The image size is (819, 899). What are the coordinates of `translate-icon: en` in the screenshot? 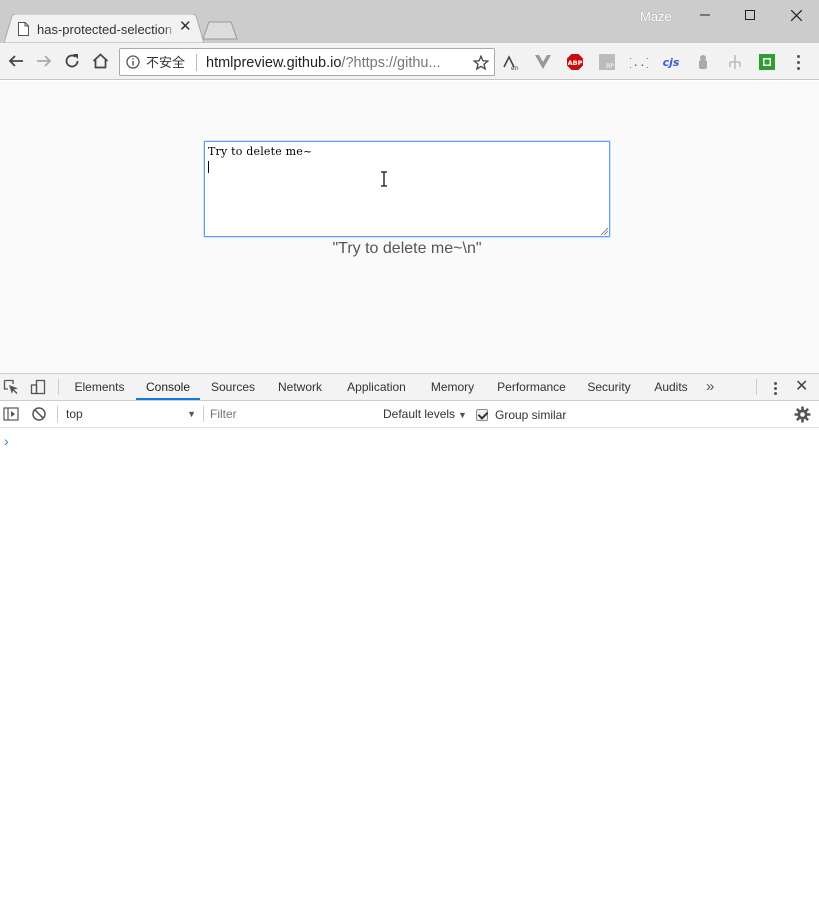 It's located at (511, 63).